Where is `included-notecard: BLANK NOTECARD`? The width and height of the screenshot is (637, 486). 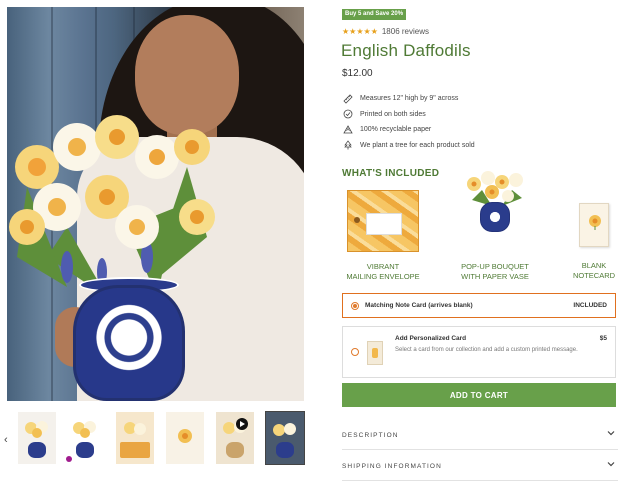
included-notecard: BLANK NOTECARD is located at coordinates (594, 235).